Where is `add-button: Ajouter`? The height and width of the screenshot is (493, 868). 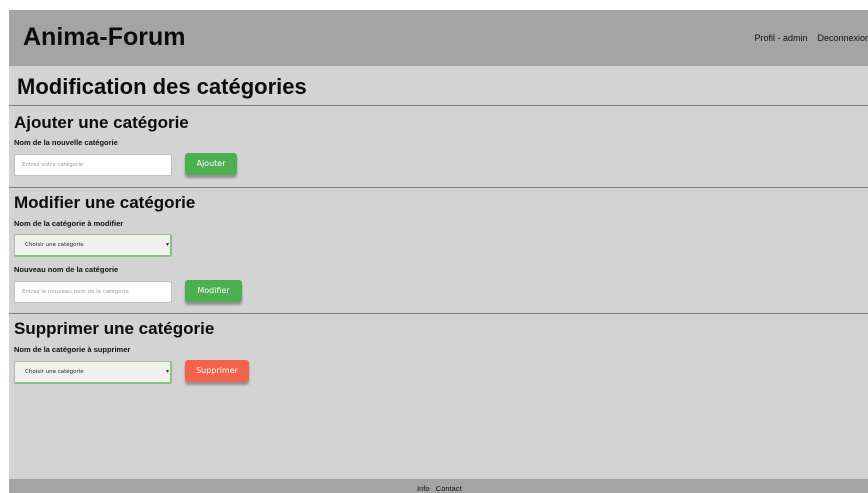
add-button: Ajouter is located at coordinates (211, 164).